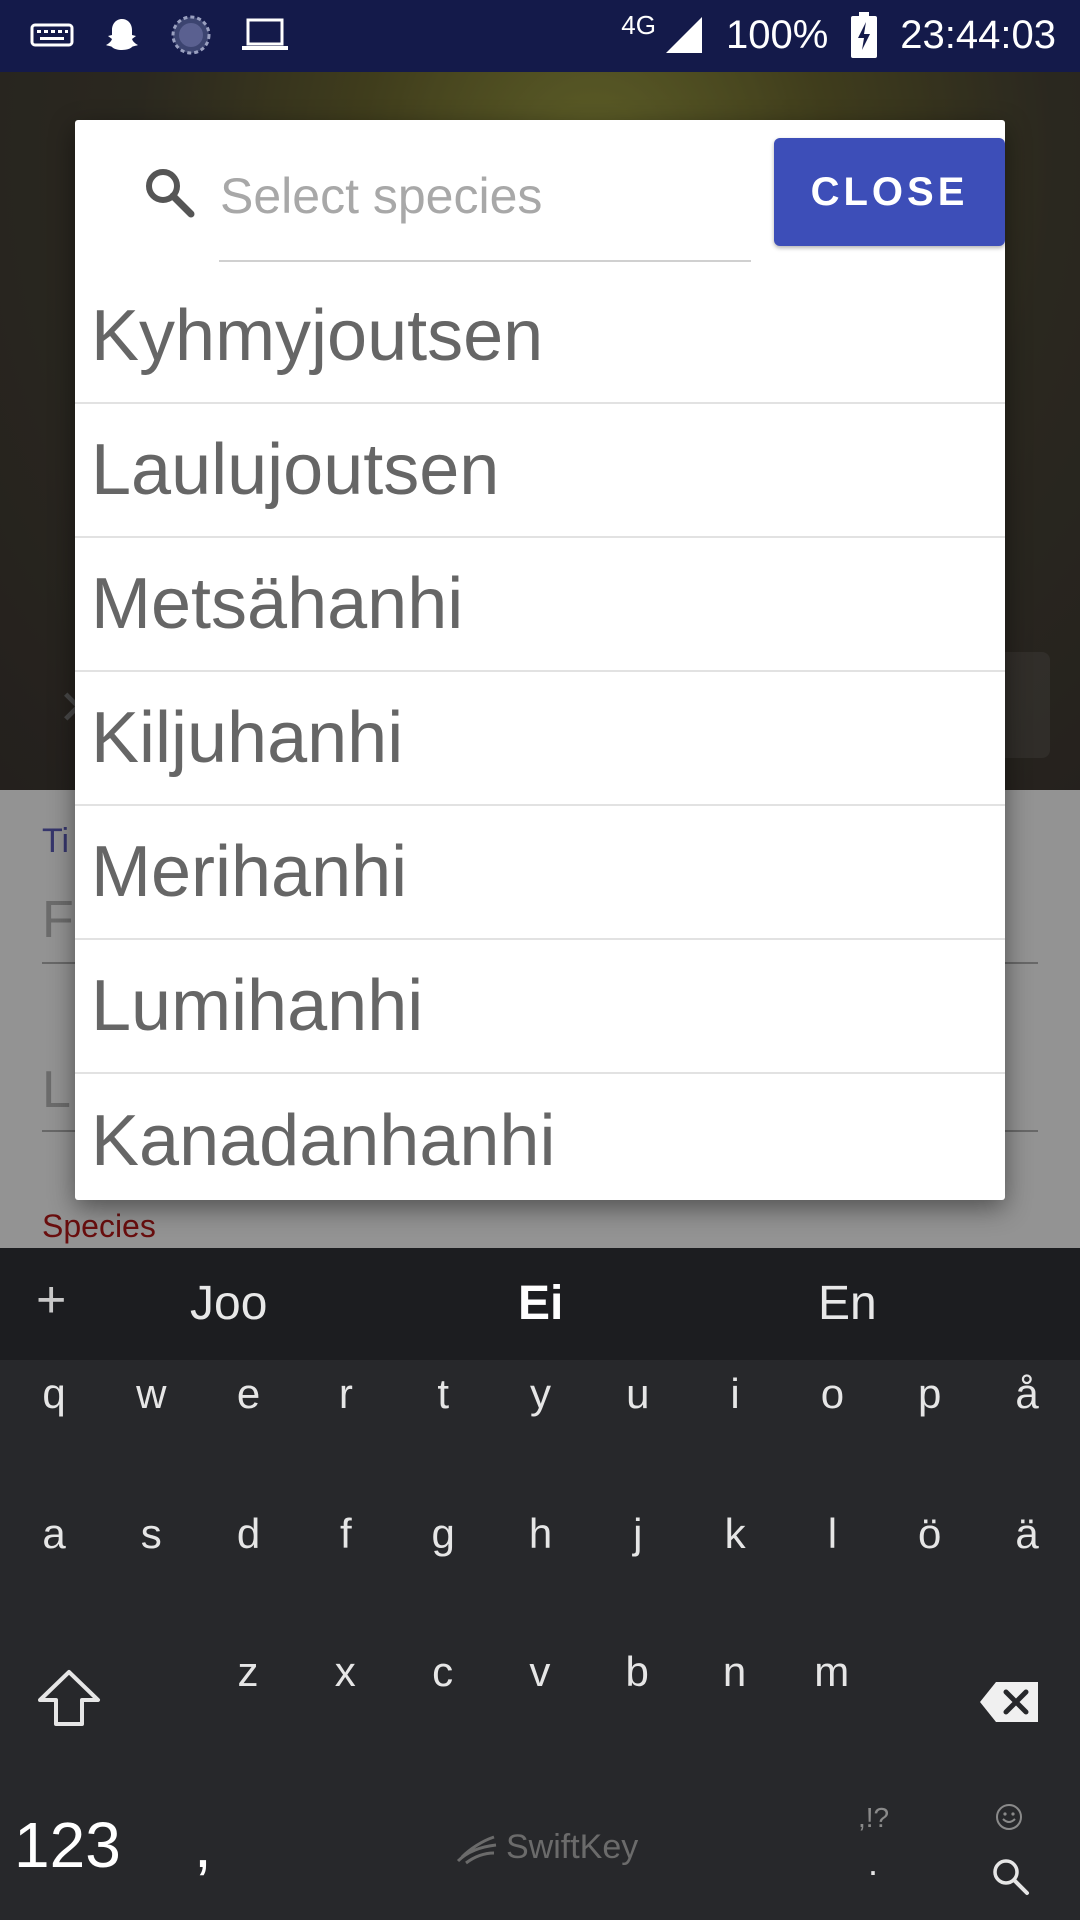  I want to click on key-row2-6: j, so click(638, 1534).